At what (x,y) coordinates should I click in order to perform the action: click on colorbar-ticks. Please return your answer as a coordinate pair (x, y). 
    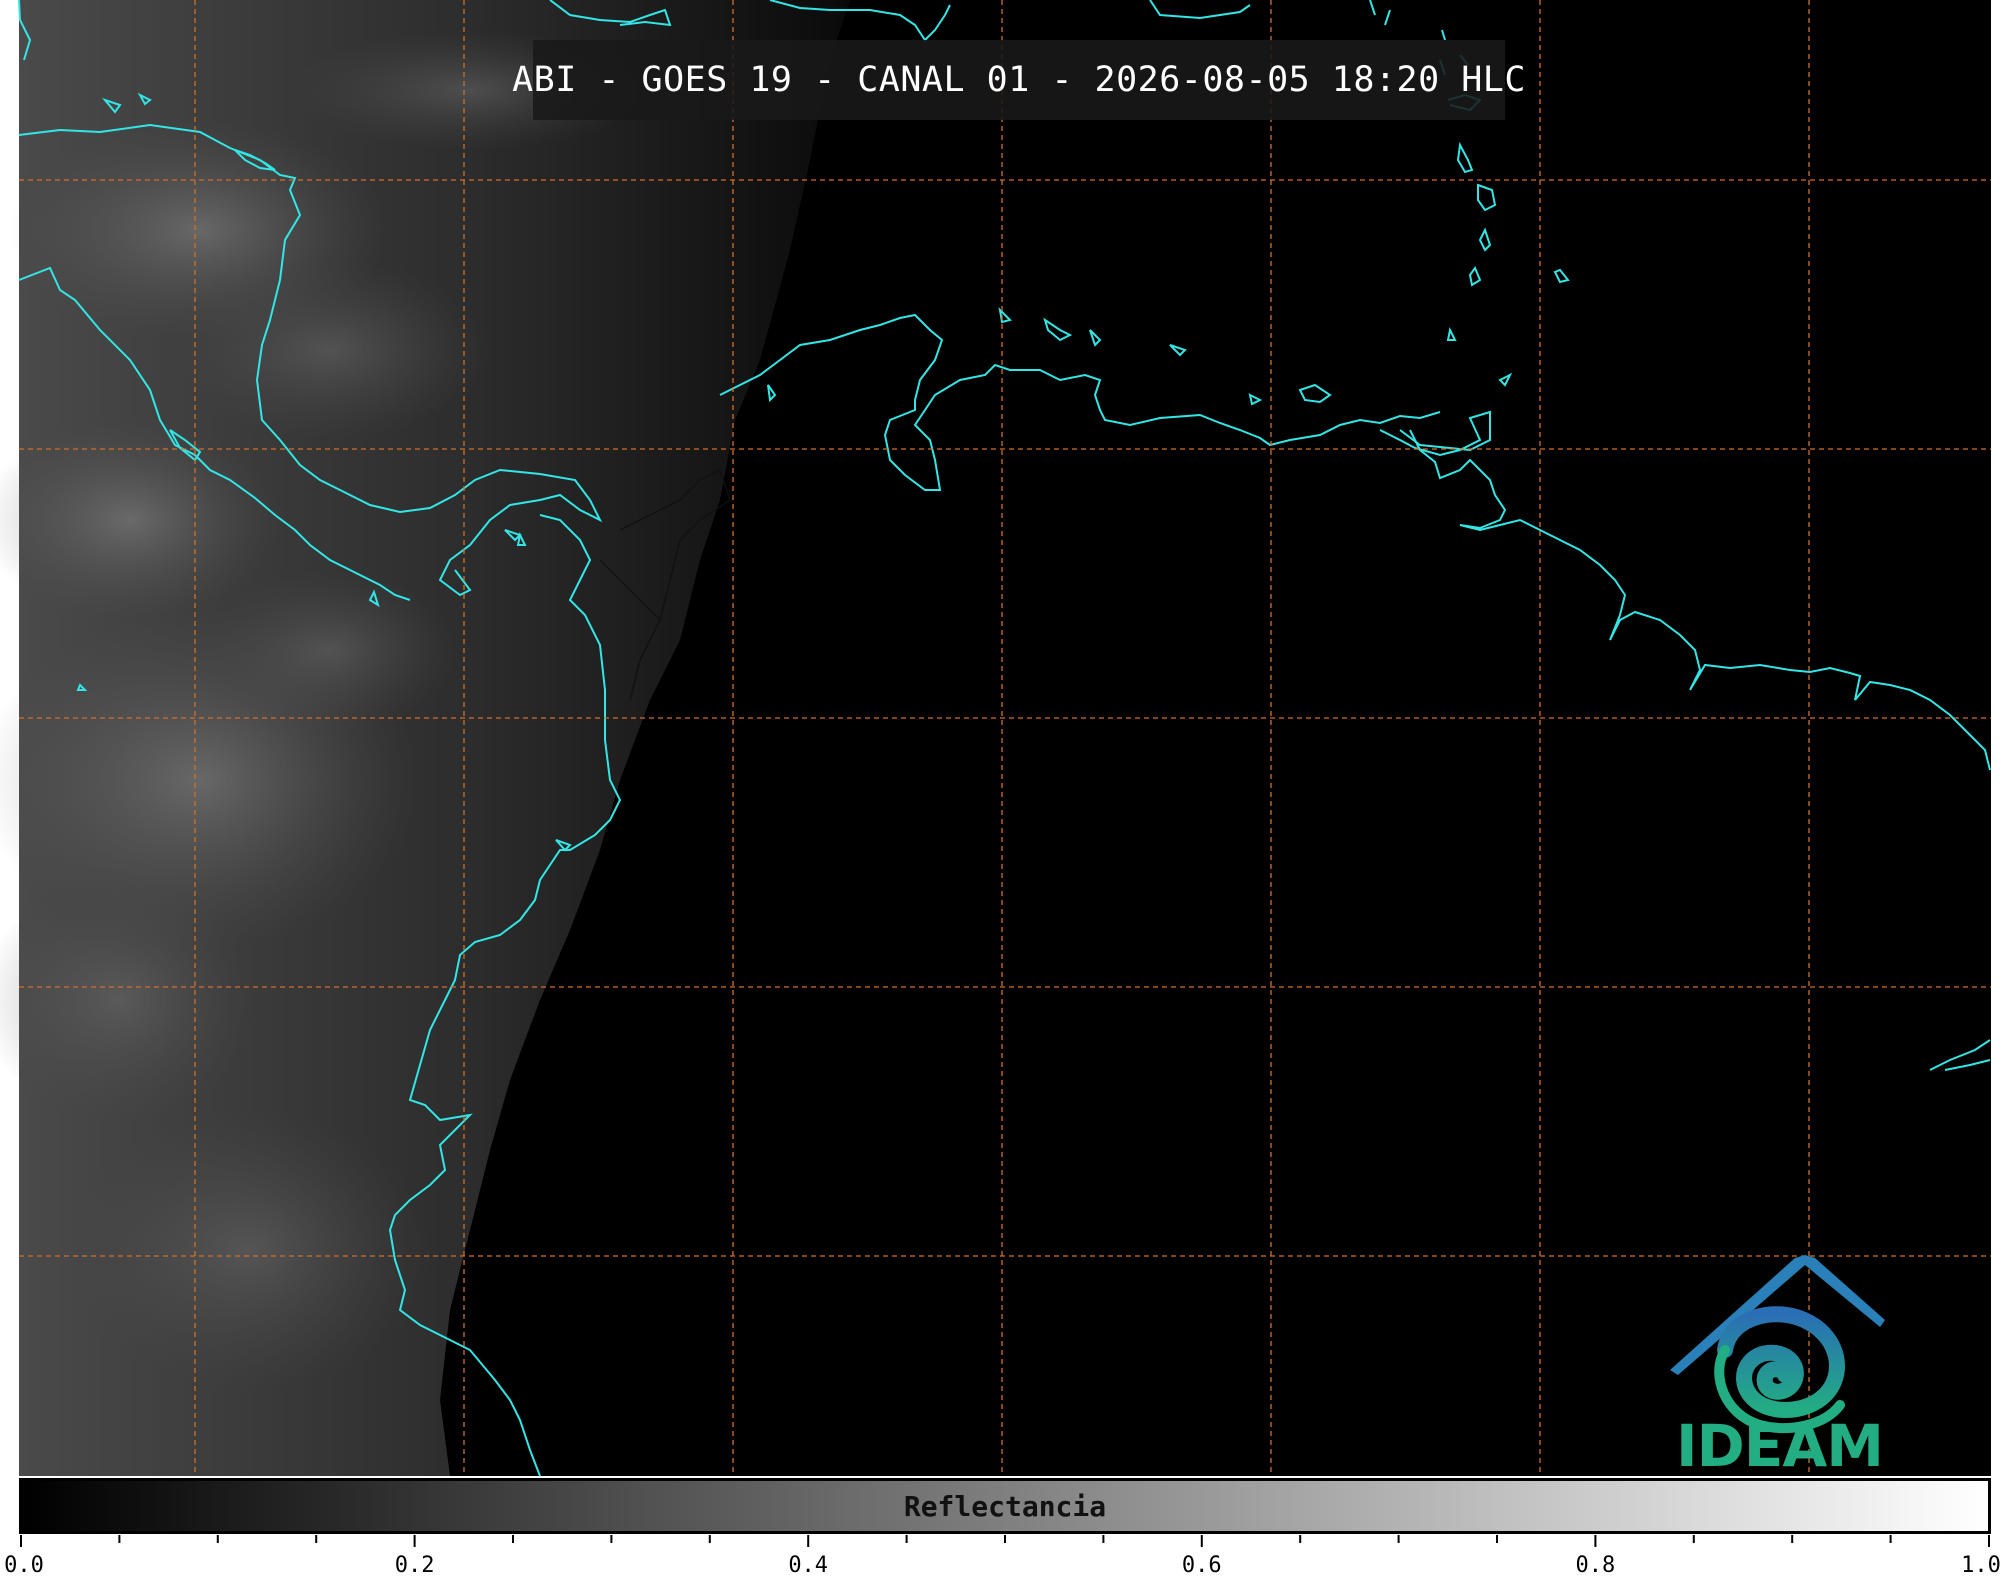
    Looking at the image, I should click on (1005, 1541).